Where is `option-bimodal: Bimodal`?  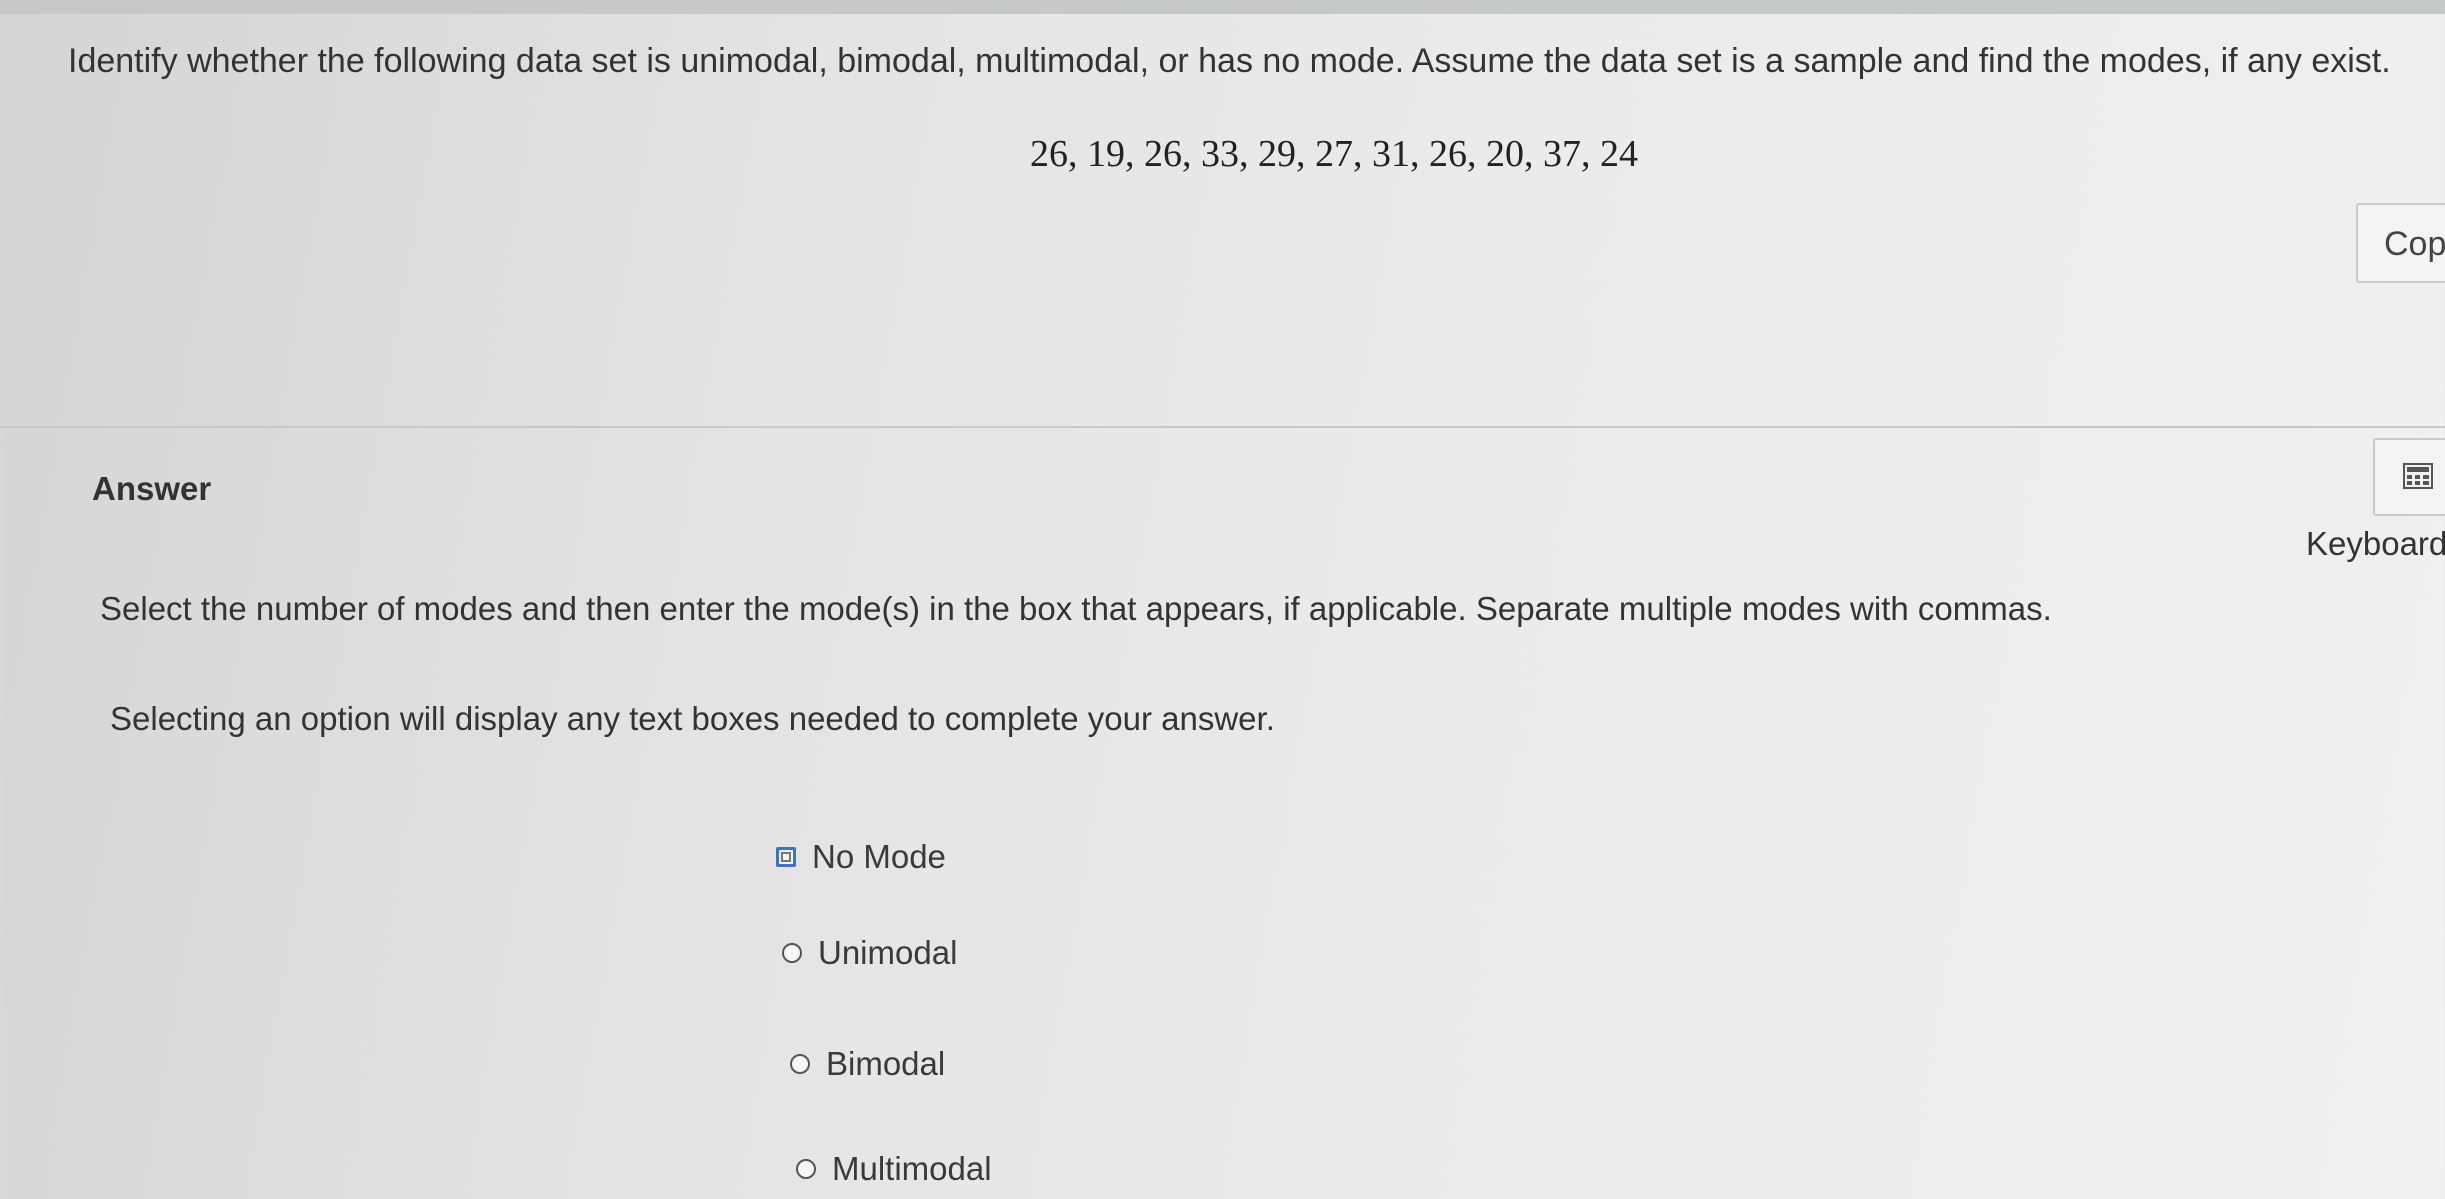
option-bimodal: Bimodal is located at coordinates (867, 1064).